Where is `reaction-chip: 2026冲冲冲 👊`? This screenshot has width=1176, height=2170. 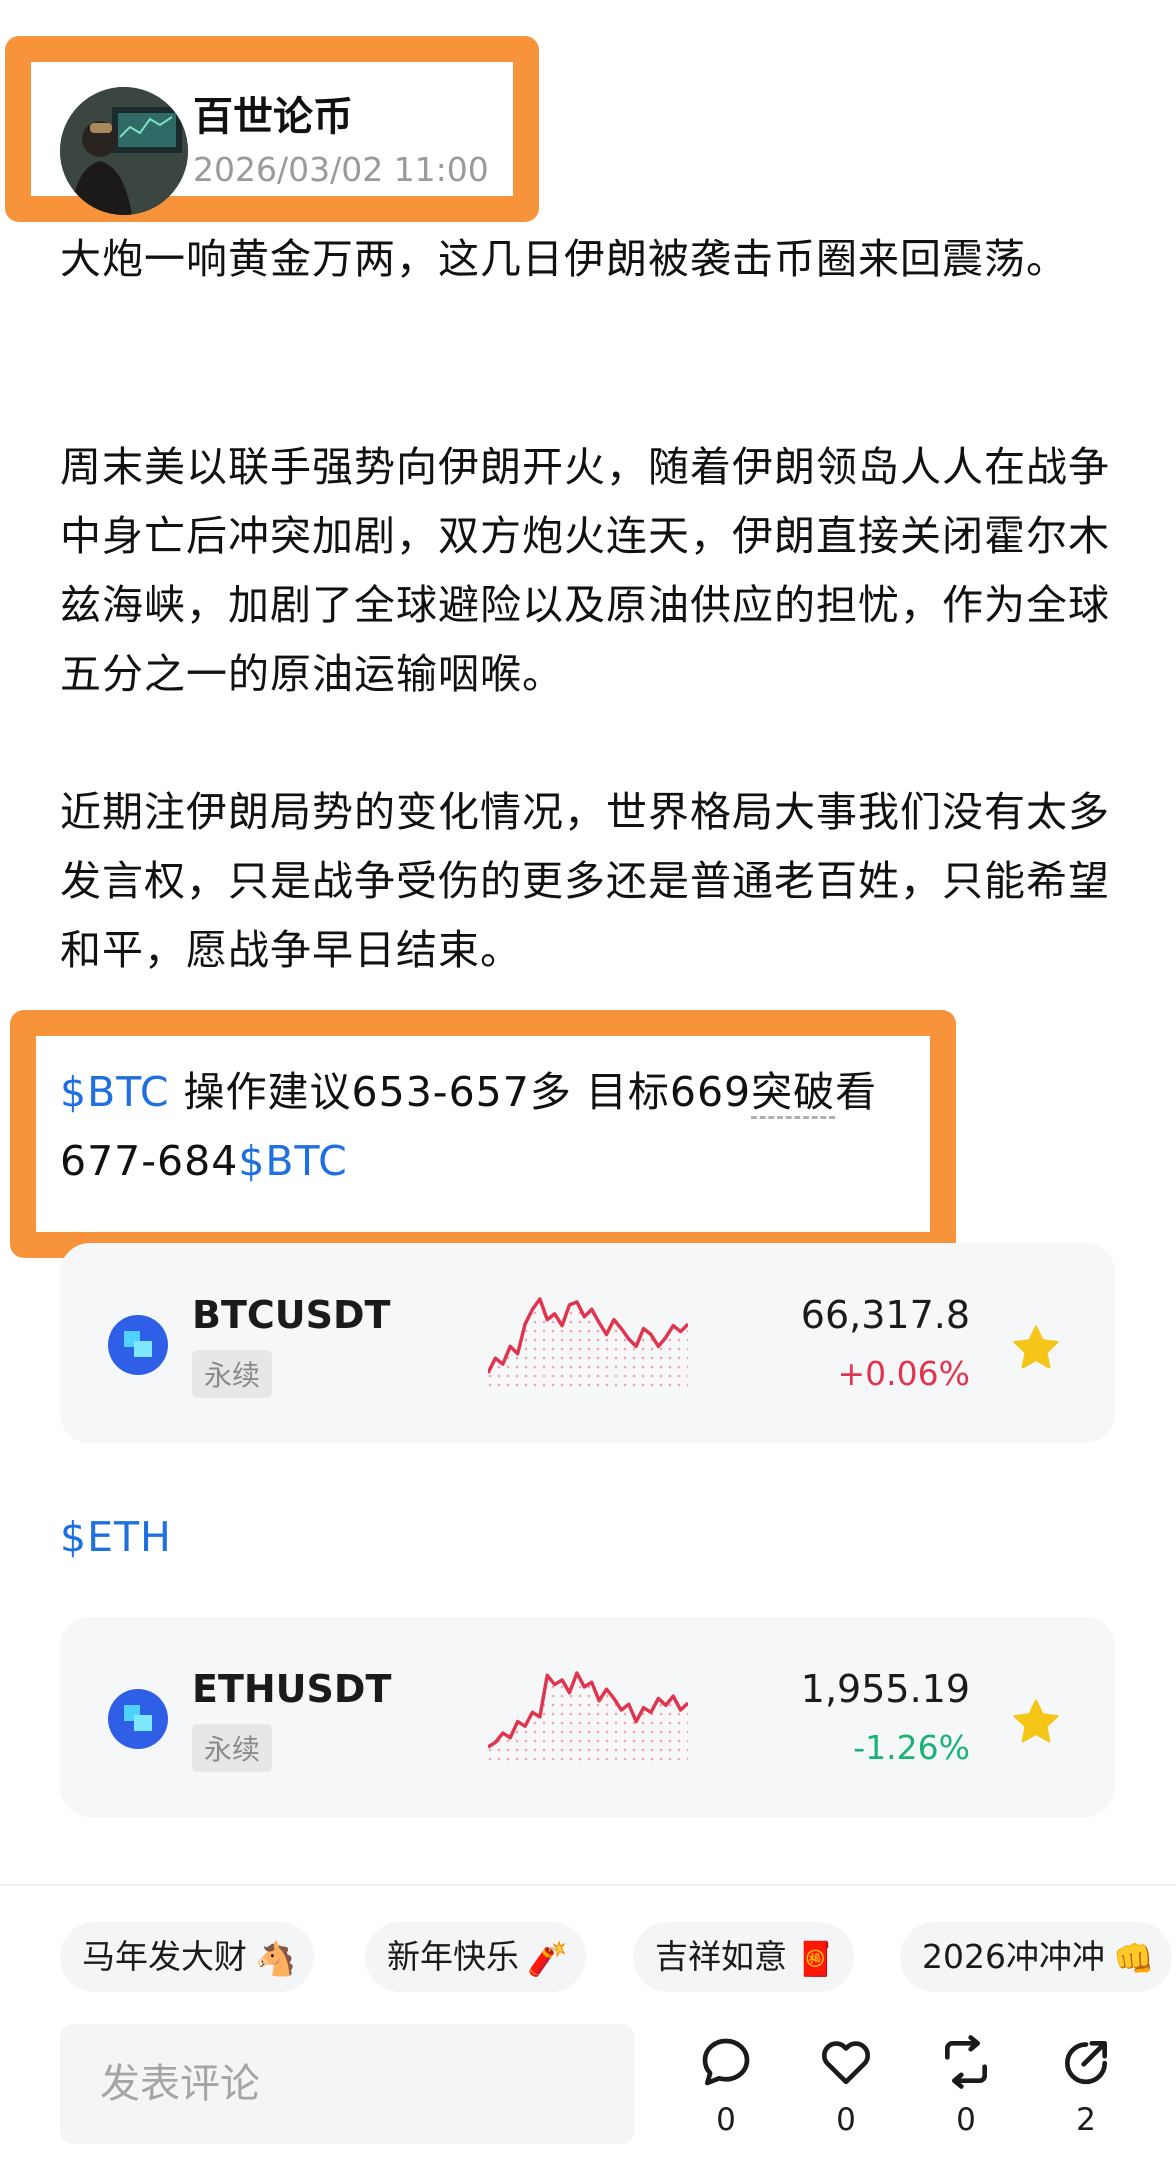 reaction-chip: 2026冲冲冲 👊 is located at coordinates (1036, 1957).